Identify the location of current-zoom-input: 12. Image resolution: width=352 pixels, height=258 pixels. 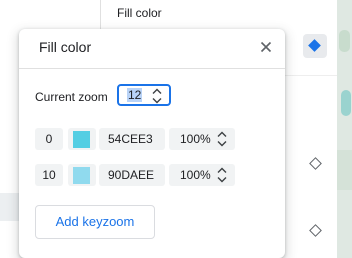
(144, 95).